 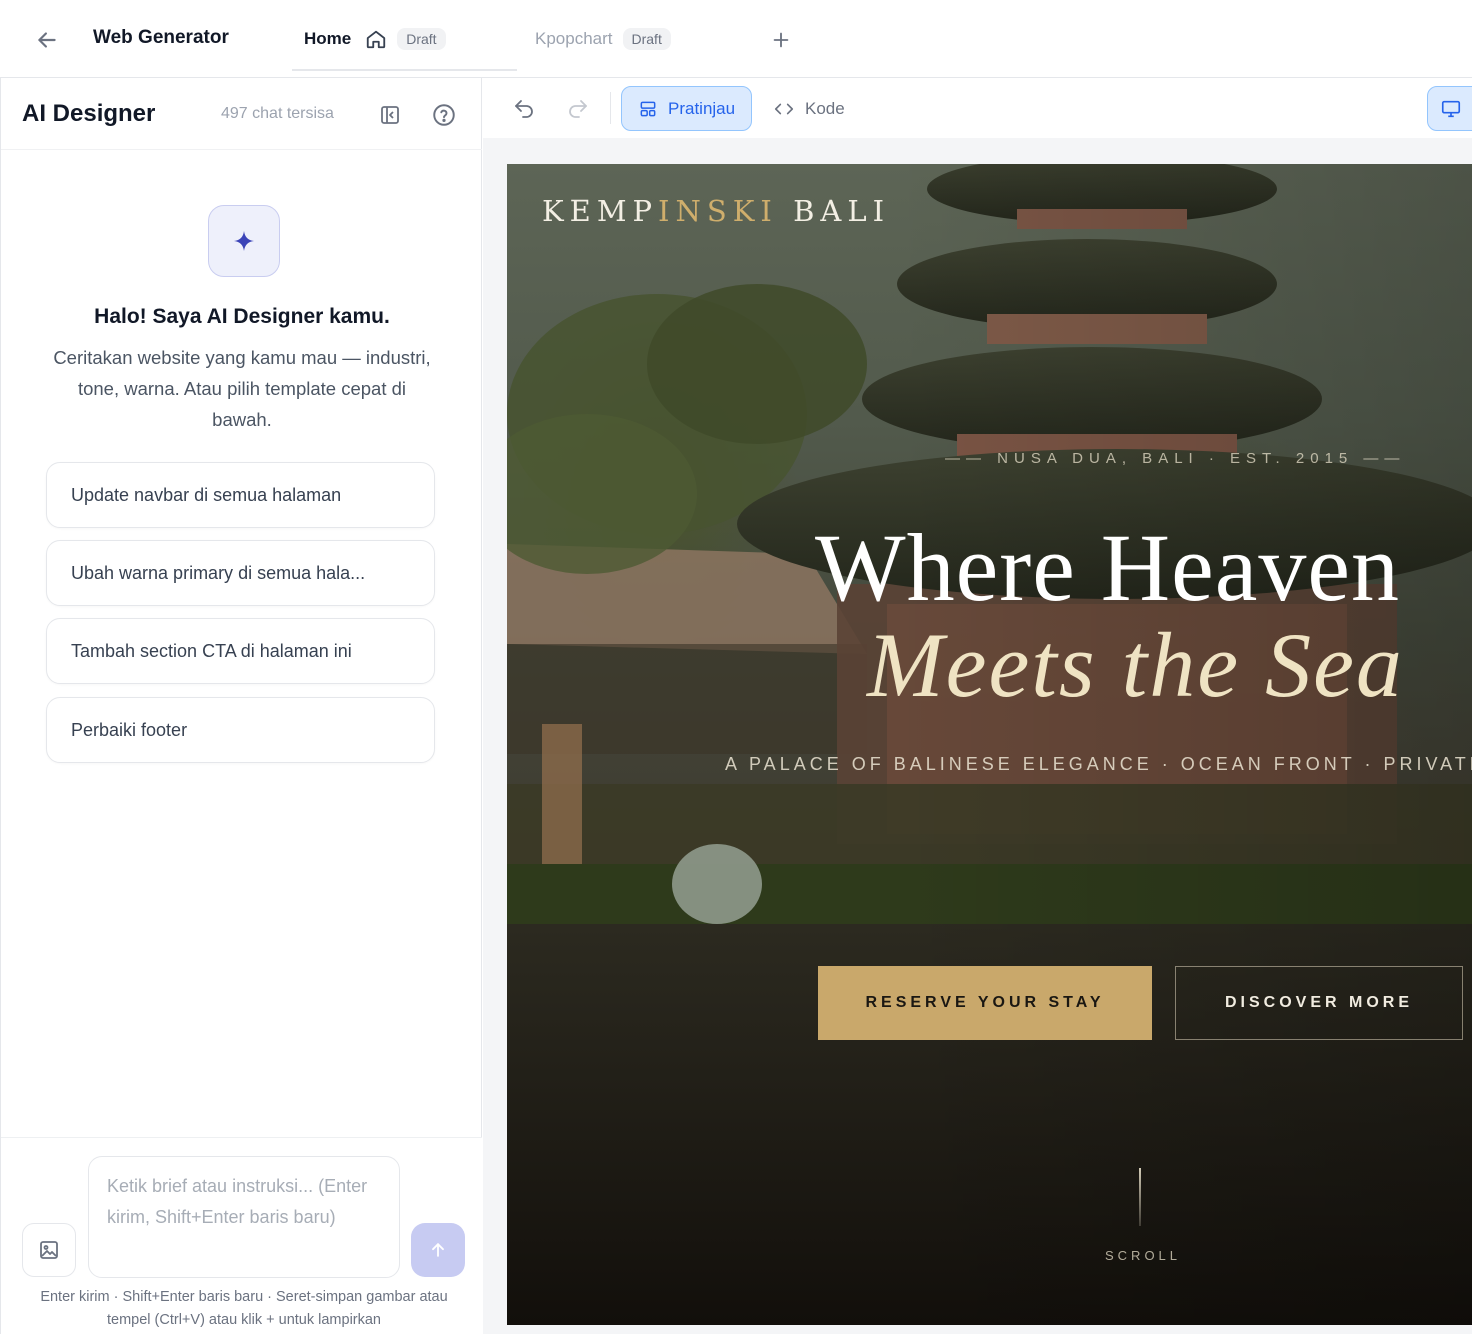 I want to click on brand-part-2: INSKI, so click(x=718, y=211).